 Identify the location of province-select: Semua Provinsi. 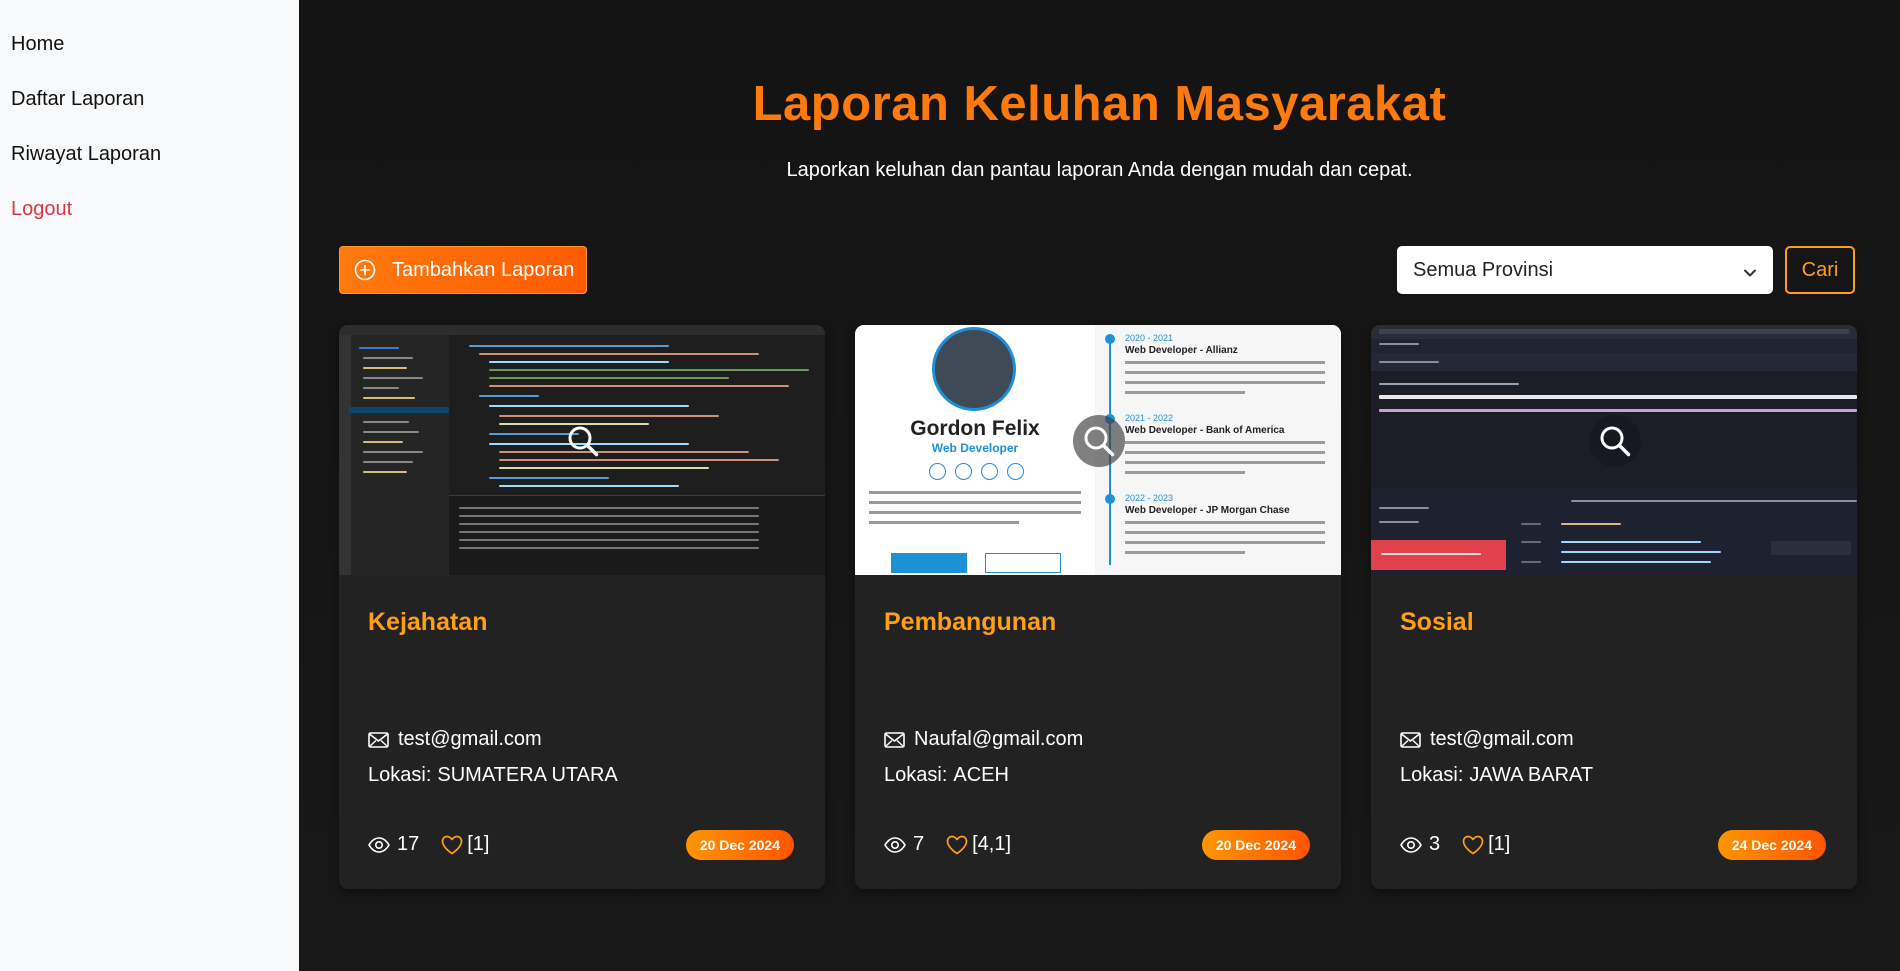
(1585, 270).